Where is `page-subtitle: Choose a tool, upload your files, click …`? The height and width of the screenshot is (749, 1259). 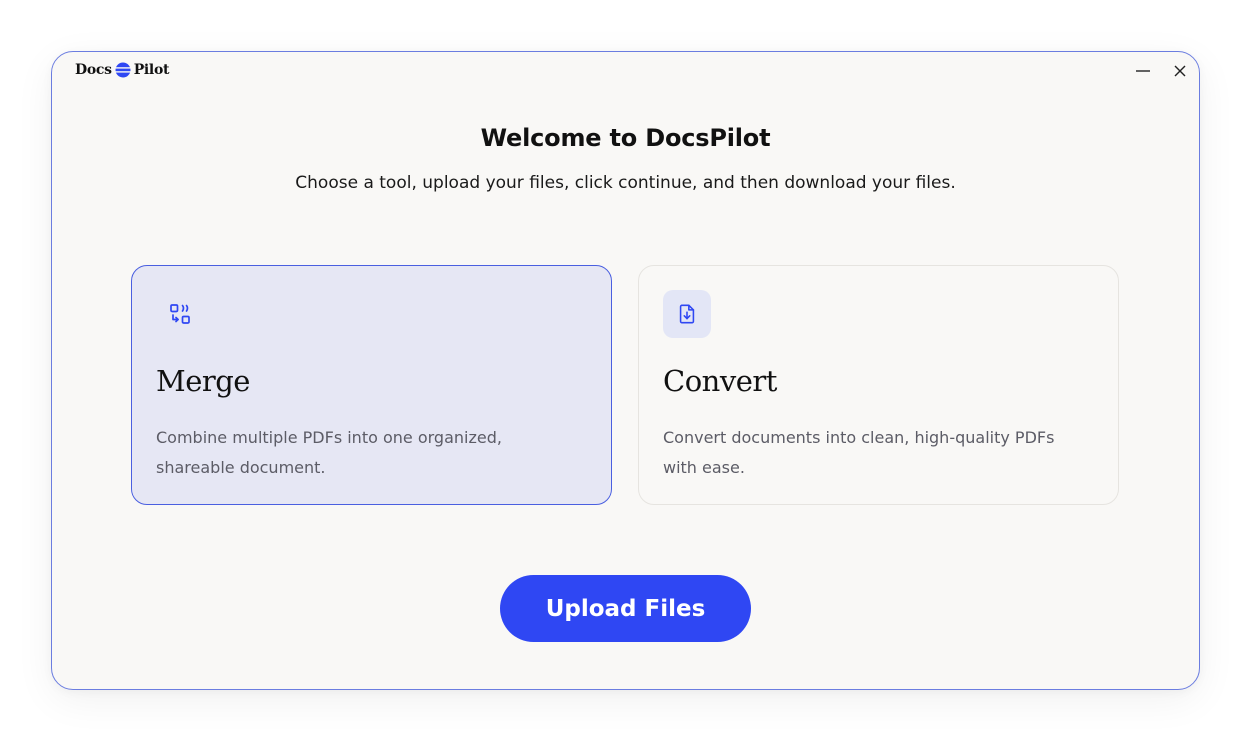 page-subtitle: Choose a tool, upload your files, click … is located at coordinates (625, 183).